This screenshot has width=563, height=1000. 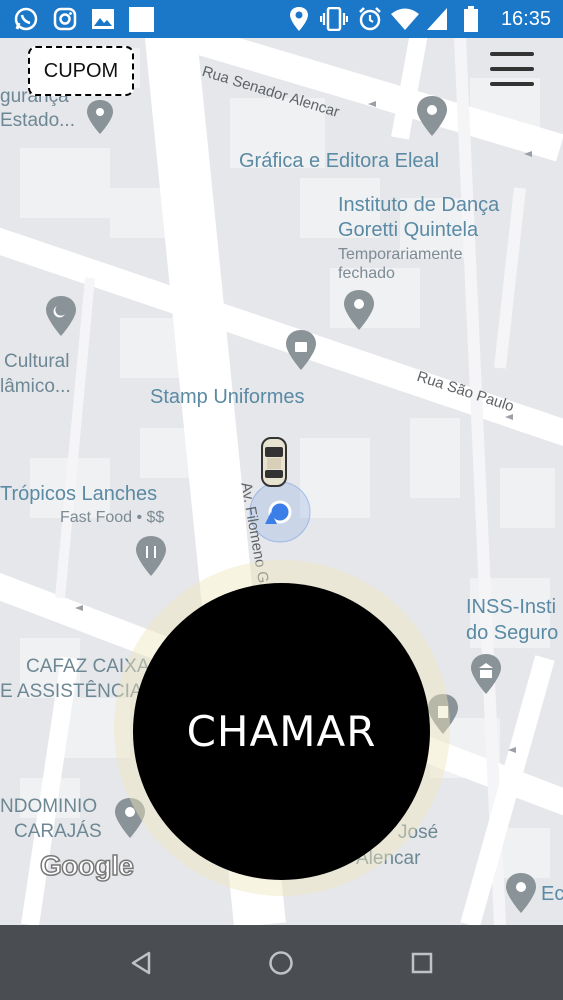 I want to click on call-button-label: CHAMAR, so click(x=281, y=731).